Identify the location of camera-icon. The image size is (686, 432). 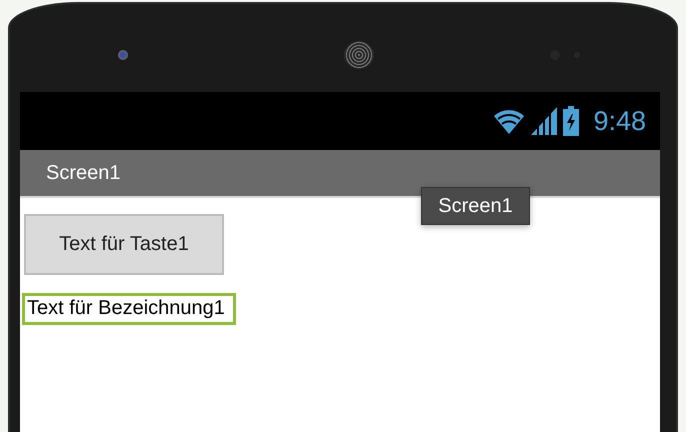
(123, 55).